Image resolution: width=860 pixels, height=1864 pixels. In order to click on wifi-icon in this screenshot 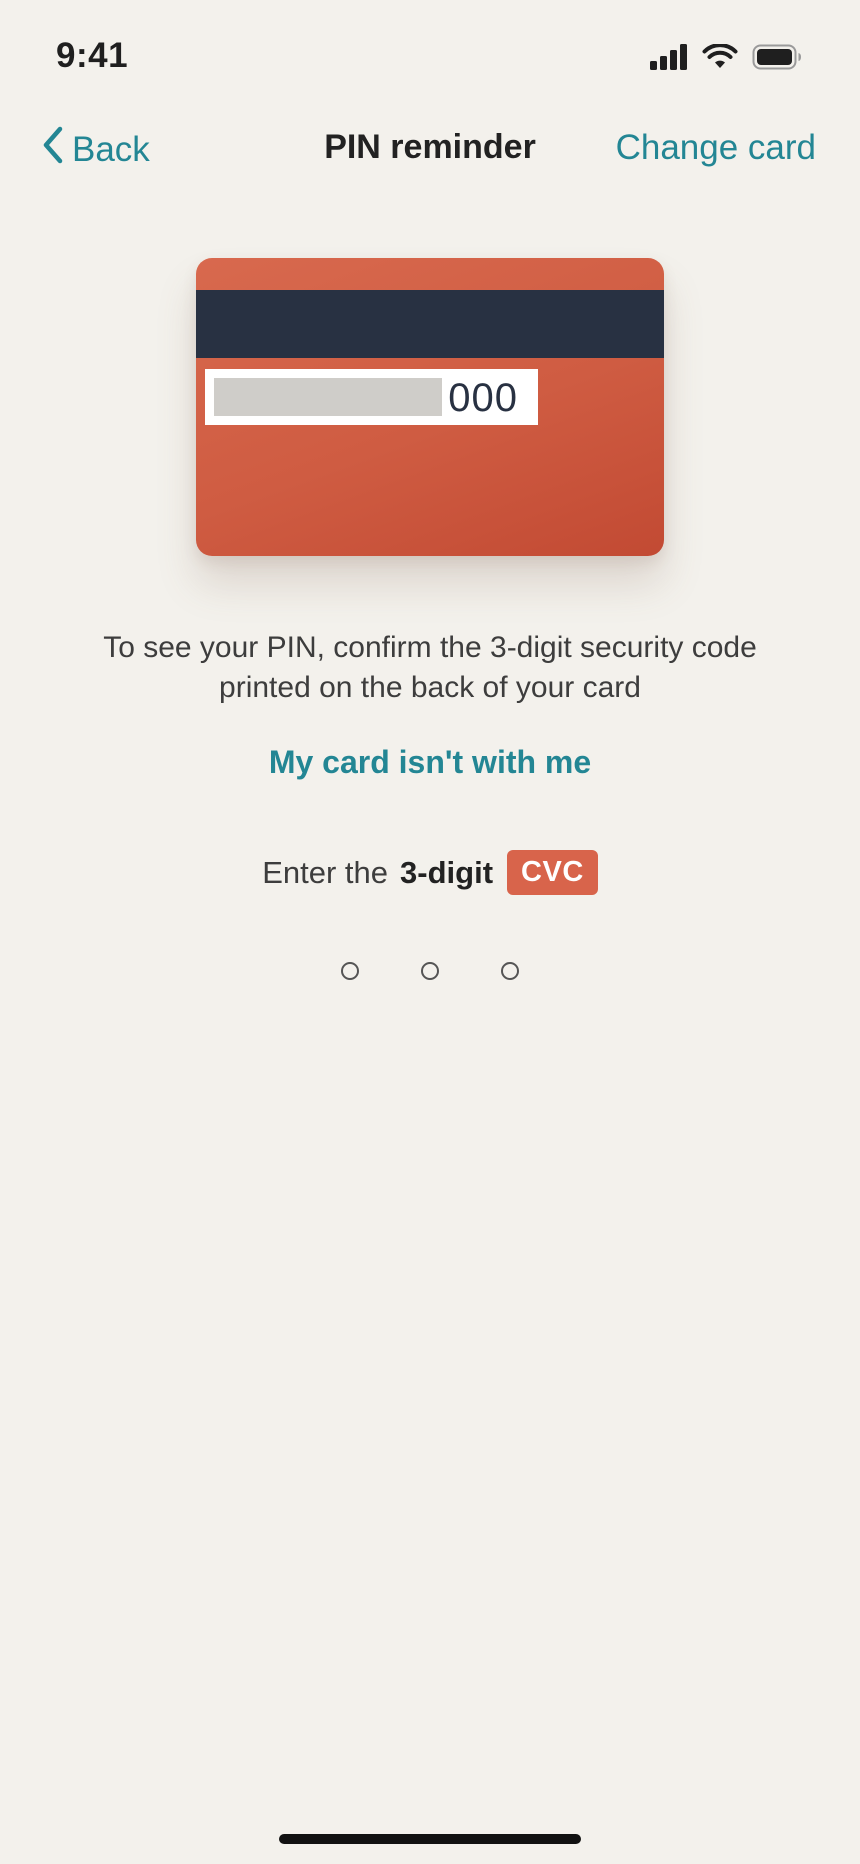, I will do `click(720, 58)`.